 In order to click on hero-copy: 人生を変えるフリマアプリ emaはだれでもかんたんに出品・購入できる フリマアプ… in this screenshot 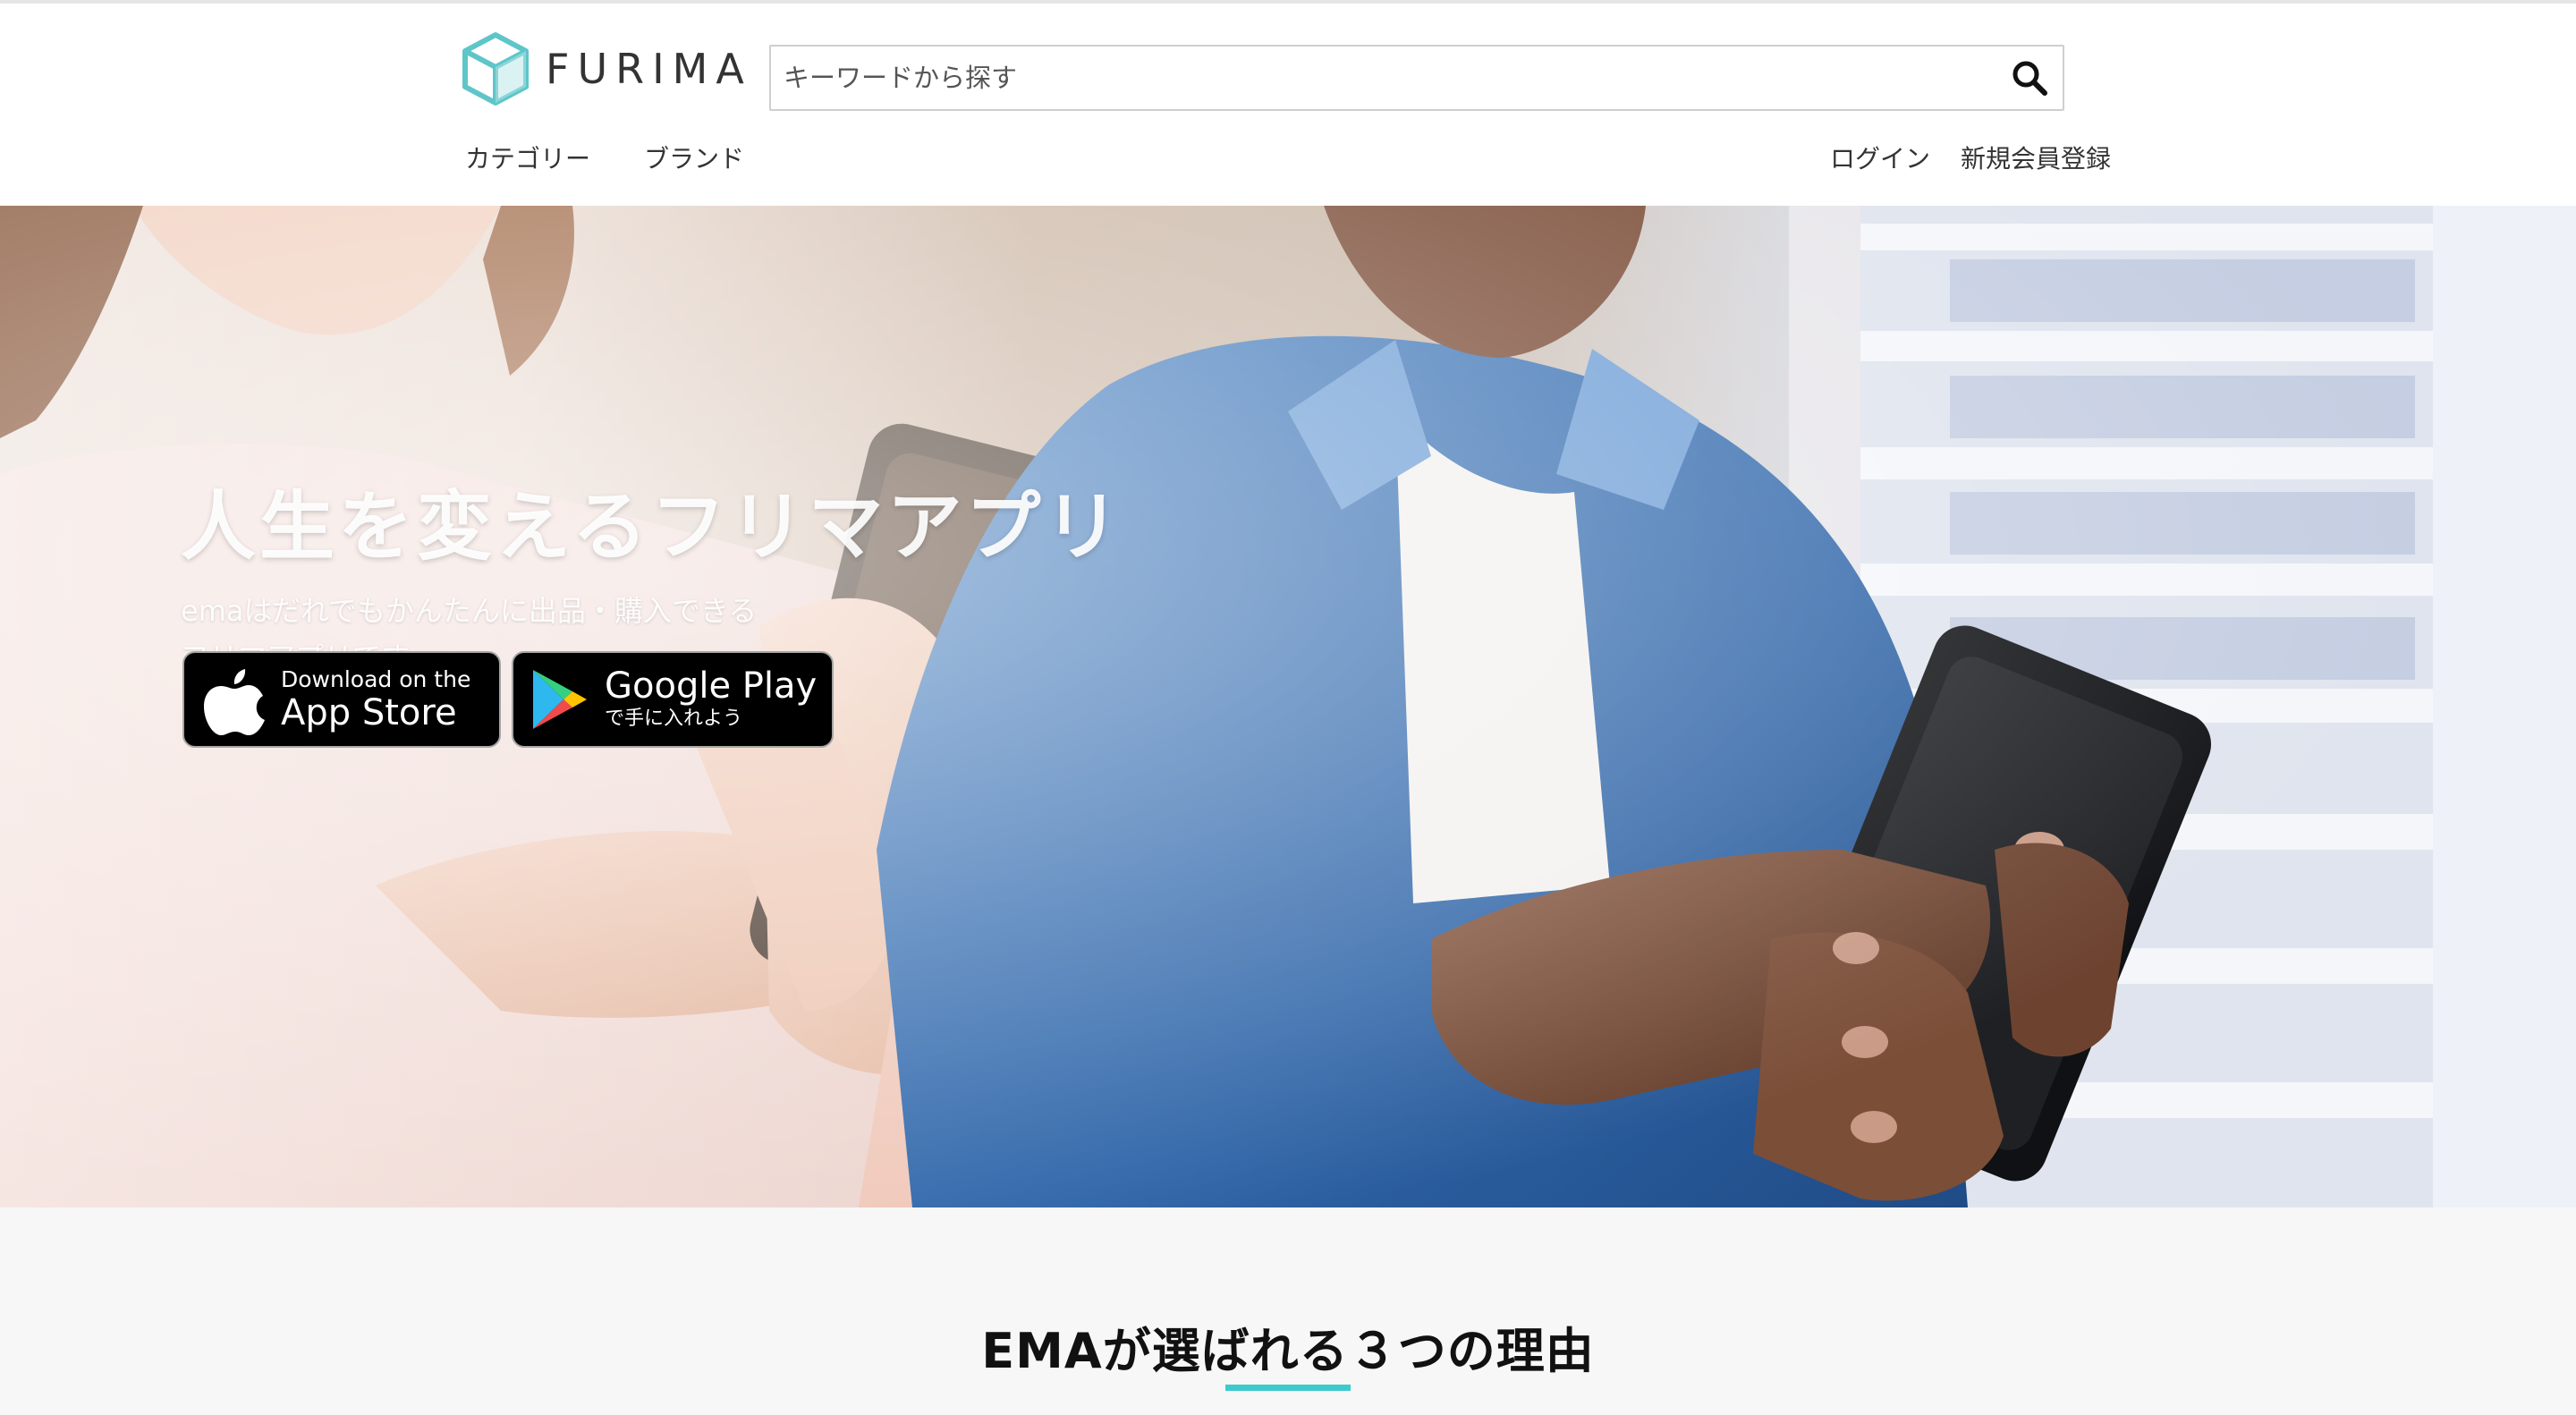, I will do `click(652, 574)`.